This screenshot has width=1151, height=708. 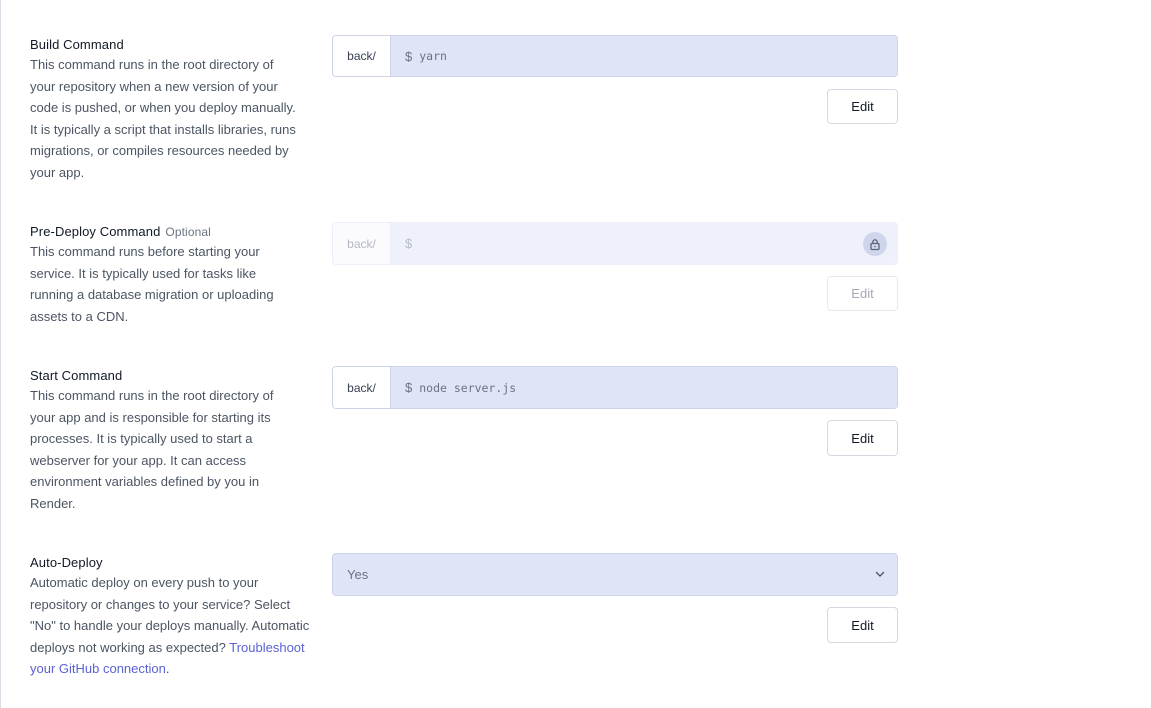 I want to click on start-command-input: $ node server.js, so click(x=644, y=387).